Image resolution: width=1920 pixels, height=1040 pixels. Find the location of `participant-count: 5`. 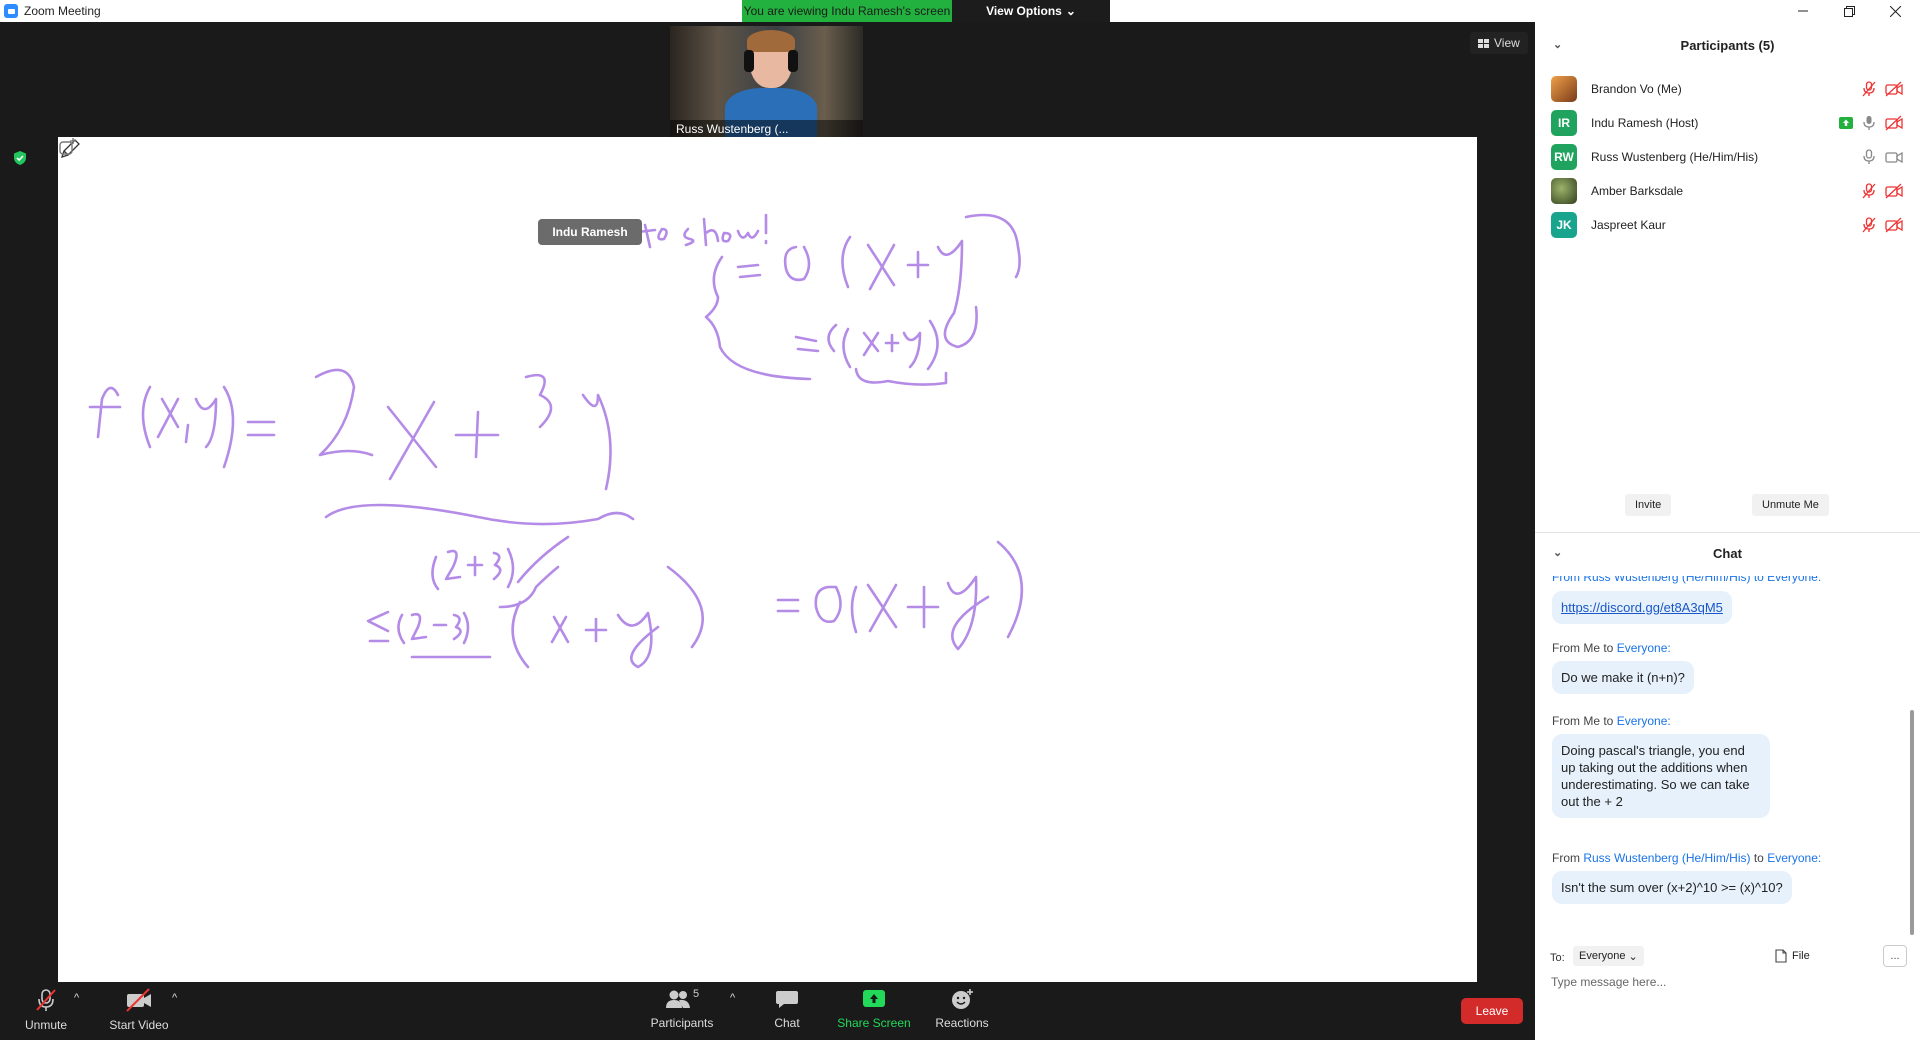

participant-count: 5 is located at coordinates (696, 994).